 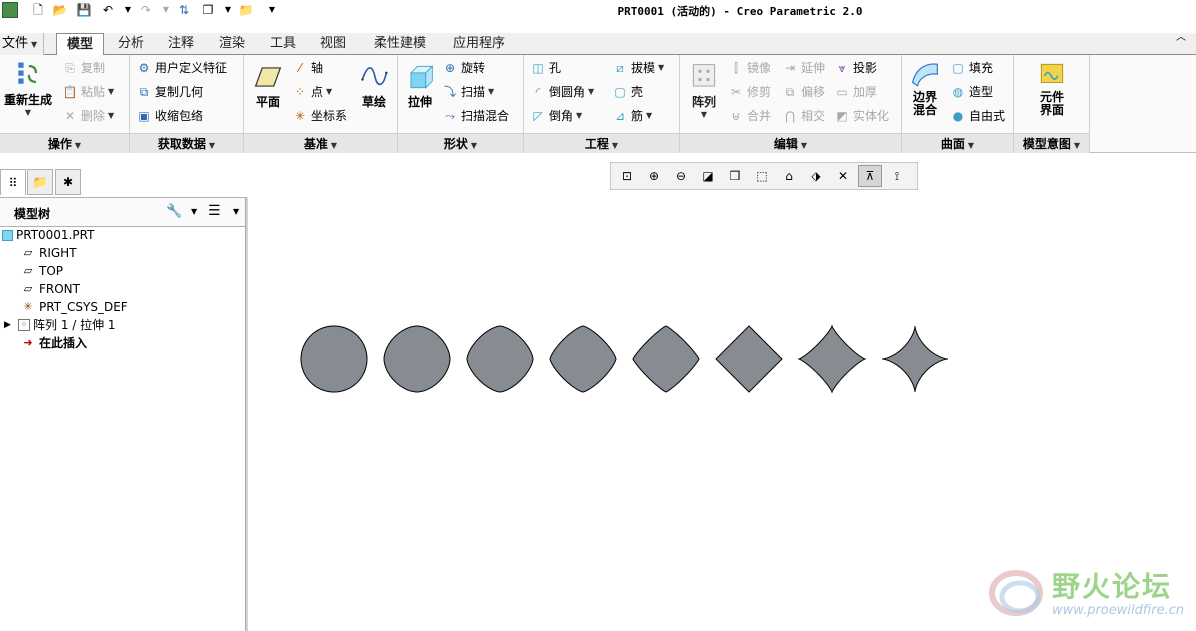 What do you see at coordinates (749, 116) in the screenshot?
I see `merge-button: ⊎ 合并` at bounding box center [749, 116].